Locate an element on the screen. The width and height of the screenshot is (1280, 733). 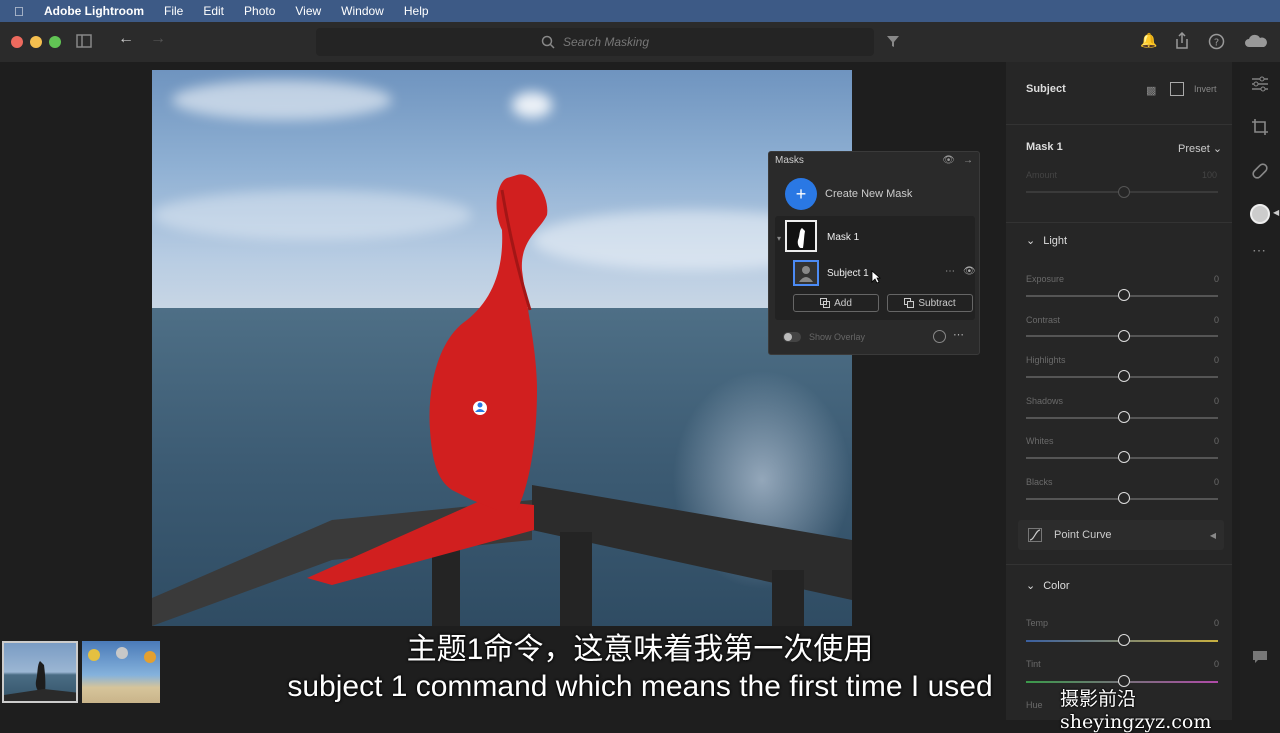
menu-edit: Edit is located at coordinates (213, 11).